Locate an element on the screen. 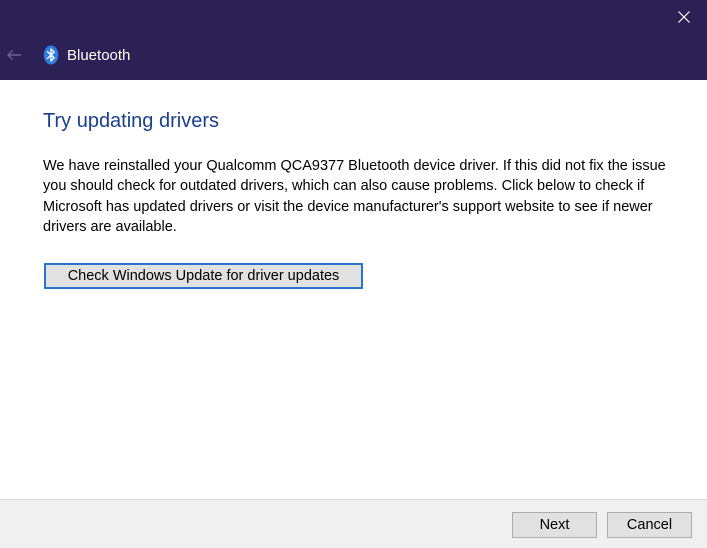 This screenshot has height=548, width=707. close-icon is located at coordinates (684, 17).